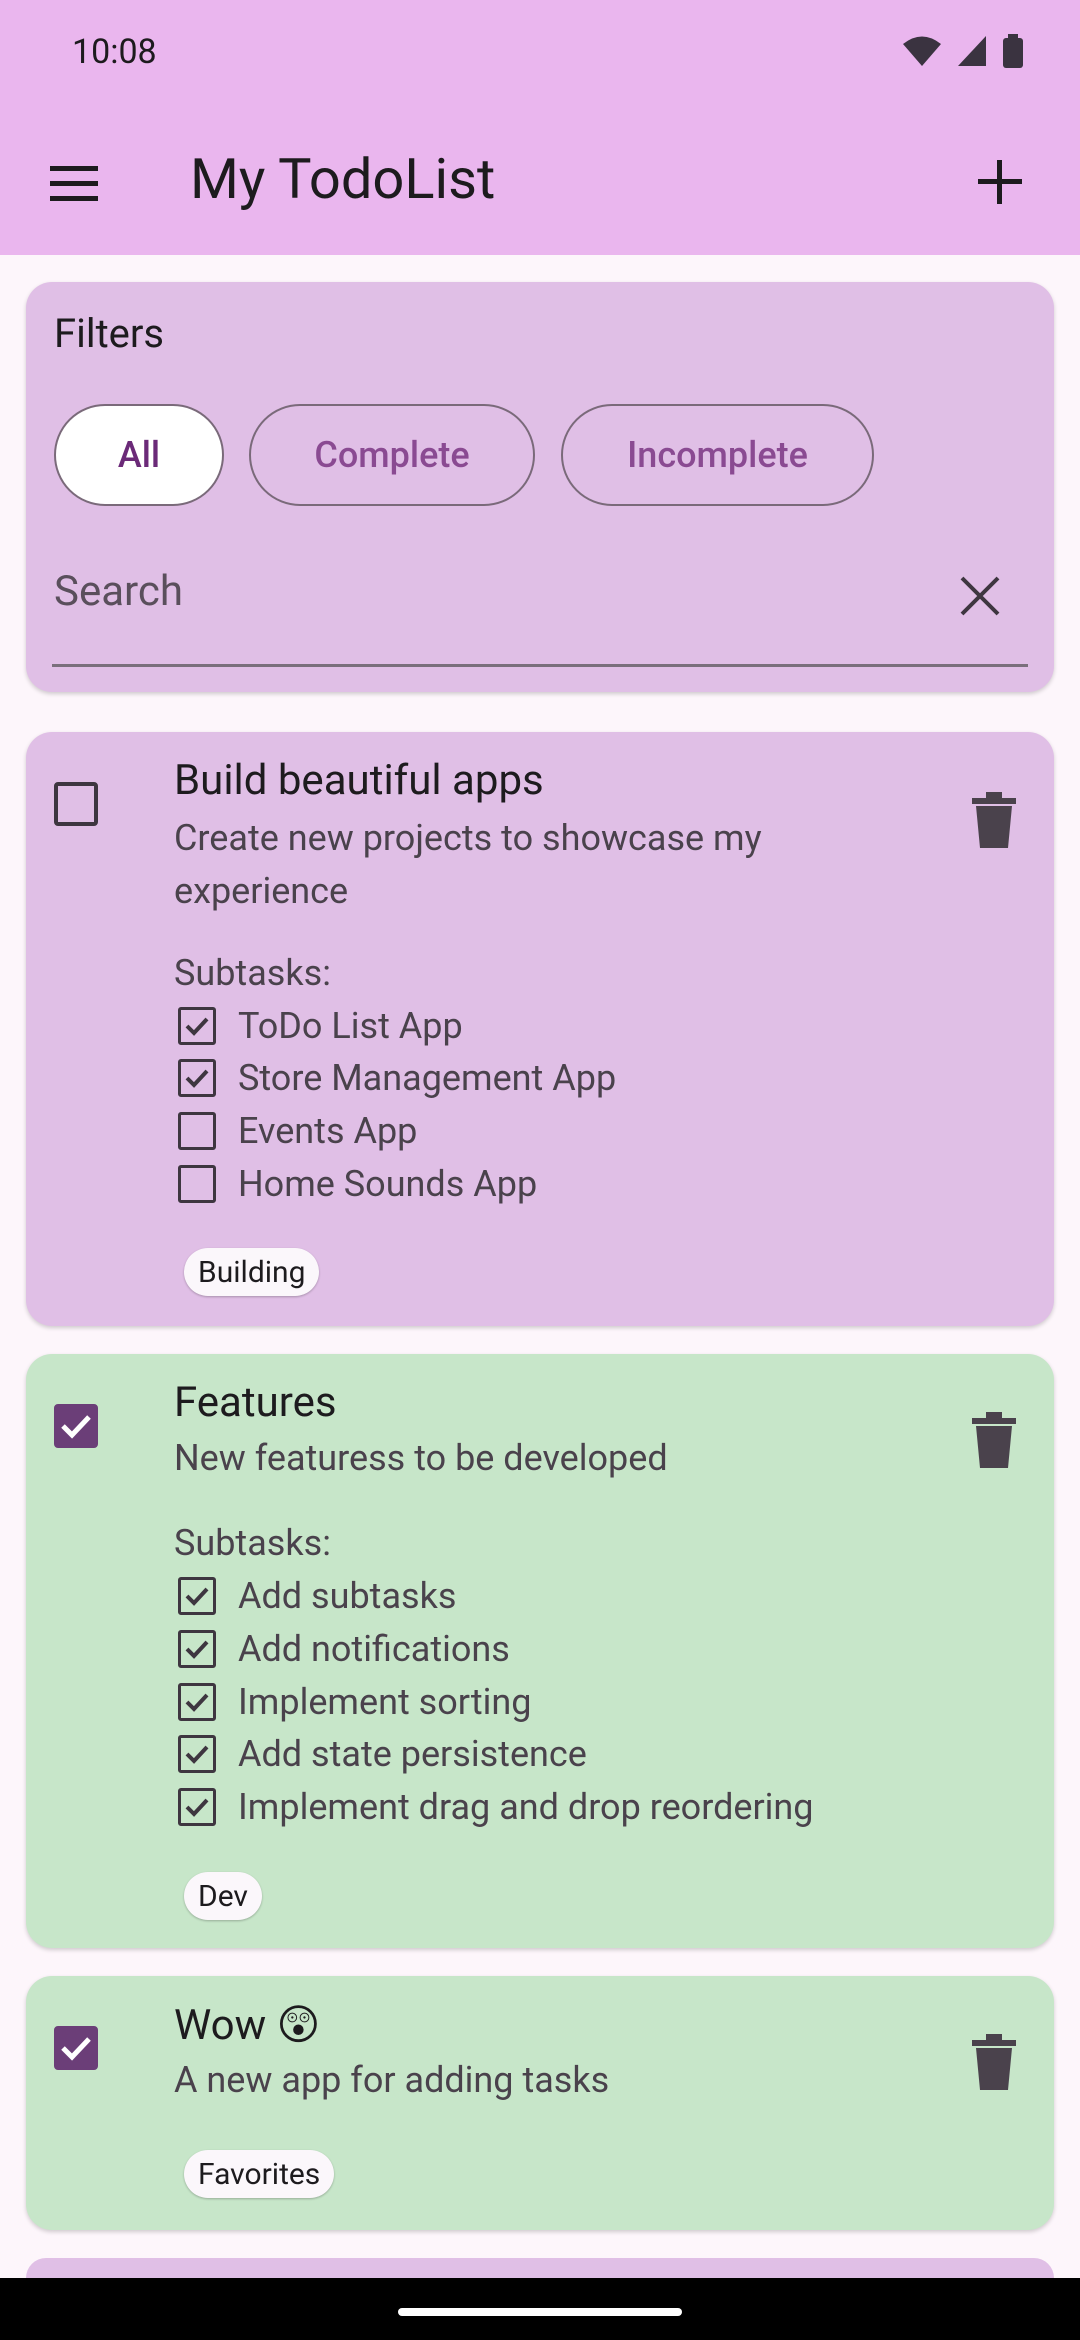  I want to click on subtask-label: Implement sorting, so click(385, 1702).